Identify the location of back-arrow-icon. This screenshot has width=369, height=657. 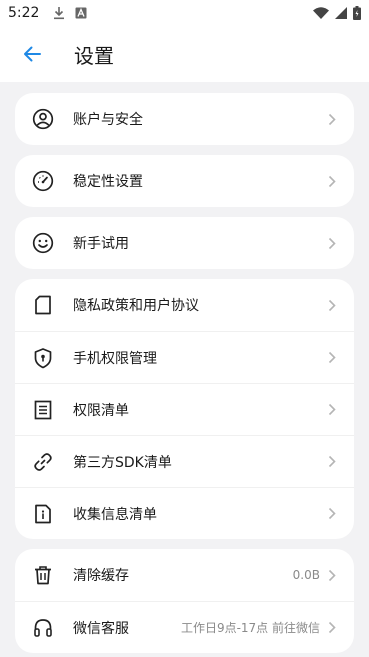
(32, 54).